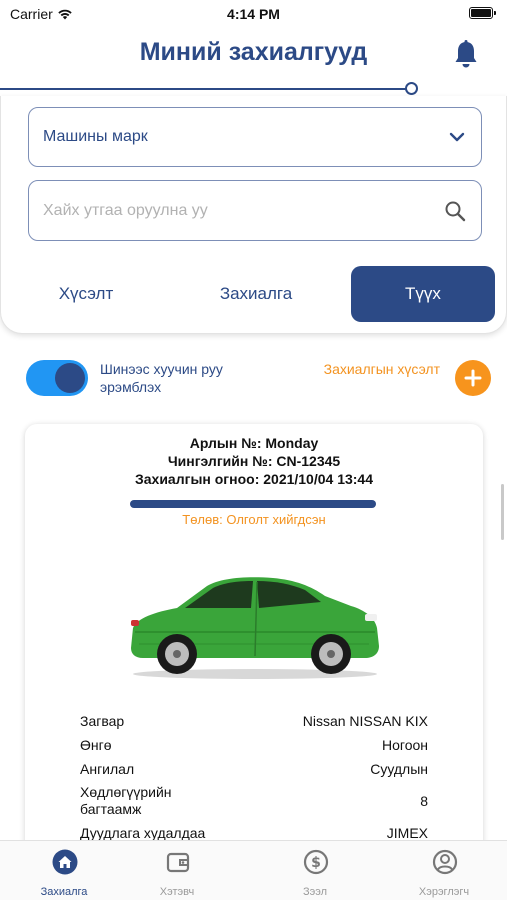 This screenshot has width=507, height=900. Describe the element at coordinates (482, 13) in the screenshot. I see `battery-icon` at that location.